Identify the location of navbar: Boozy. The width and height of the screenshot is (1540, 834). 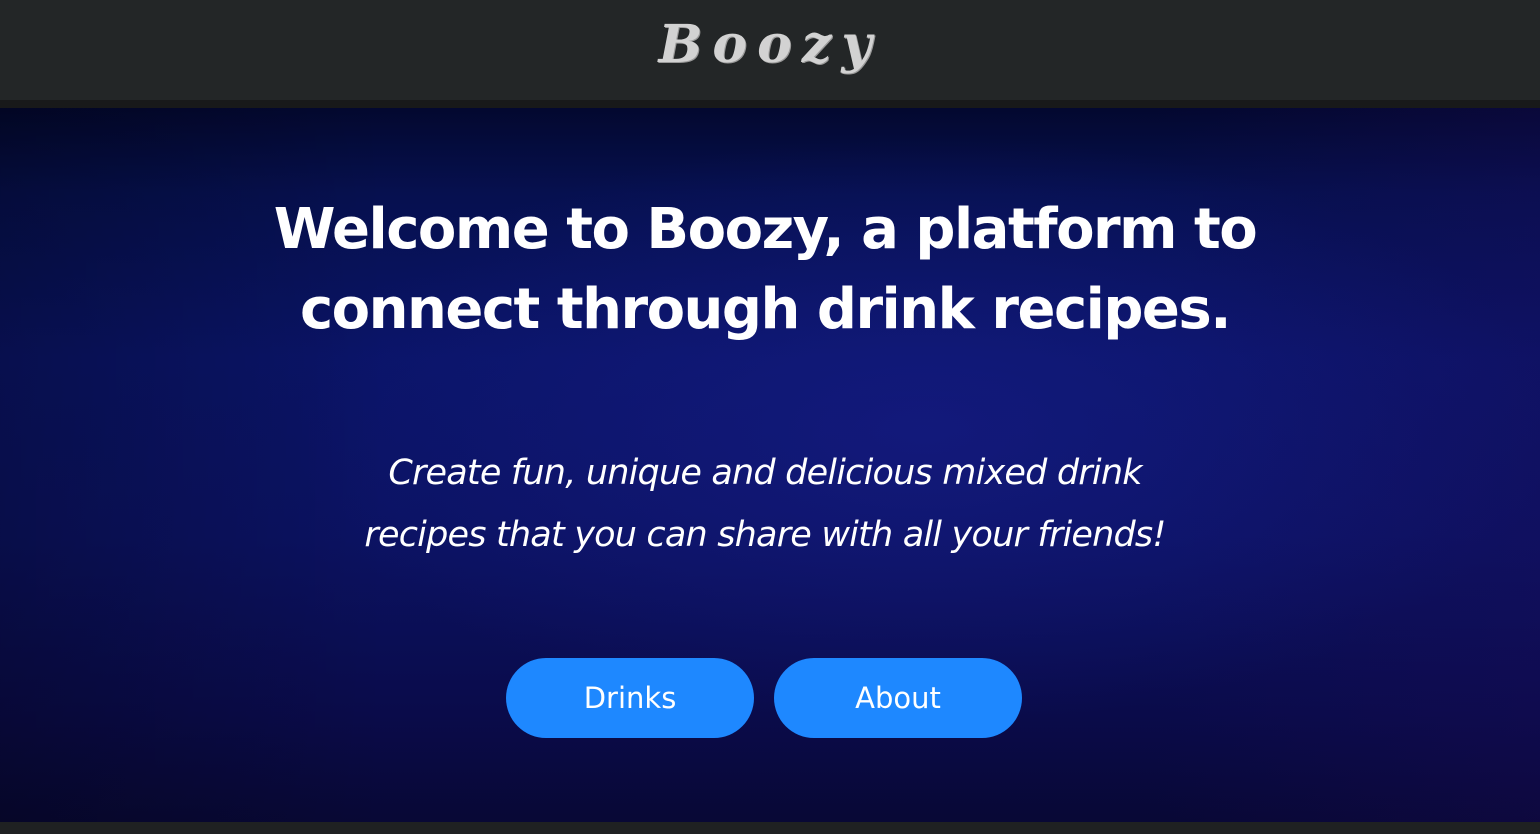
(770, 50).